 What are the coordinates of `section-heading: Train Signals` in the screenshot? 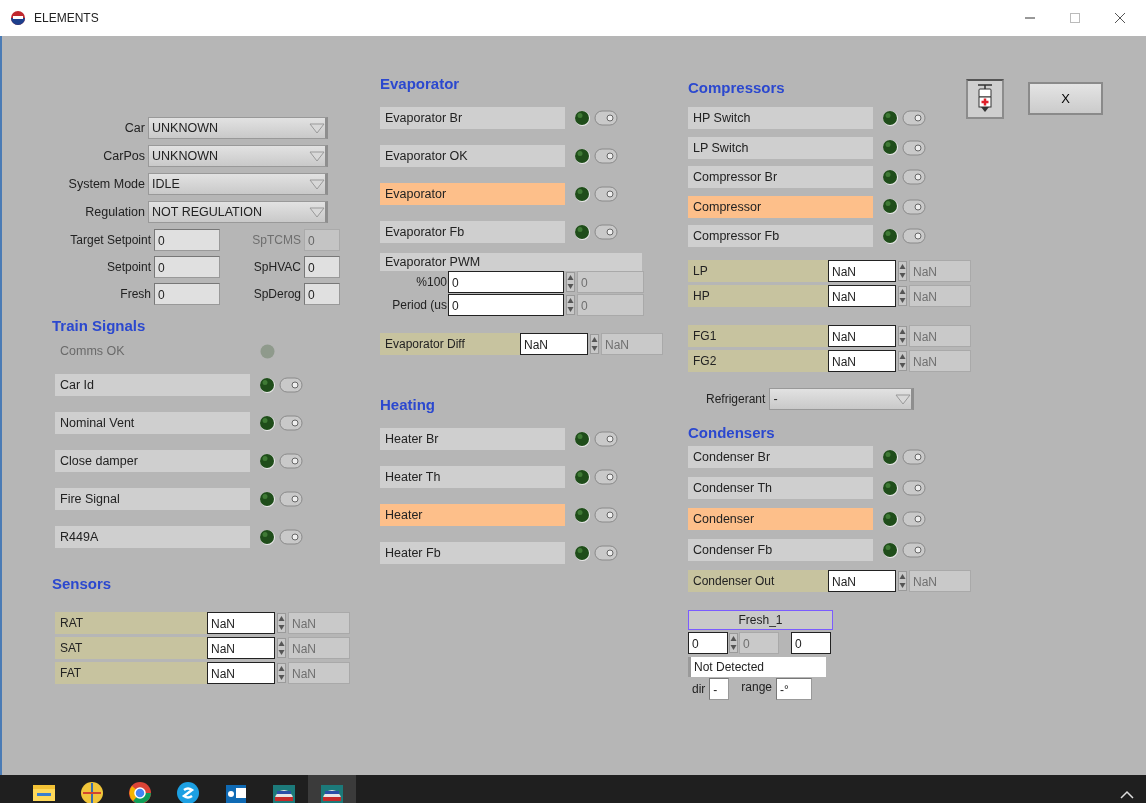 It's located at (99, 326).